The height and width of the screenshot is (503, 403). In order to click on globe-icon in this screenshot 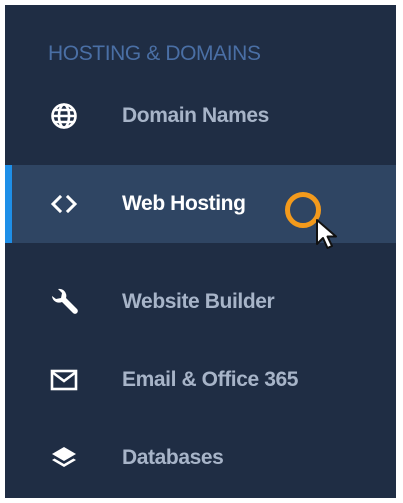, I will do `click(64, 116)`.